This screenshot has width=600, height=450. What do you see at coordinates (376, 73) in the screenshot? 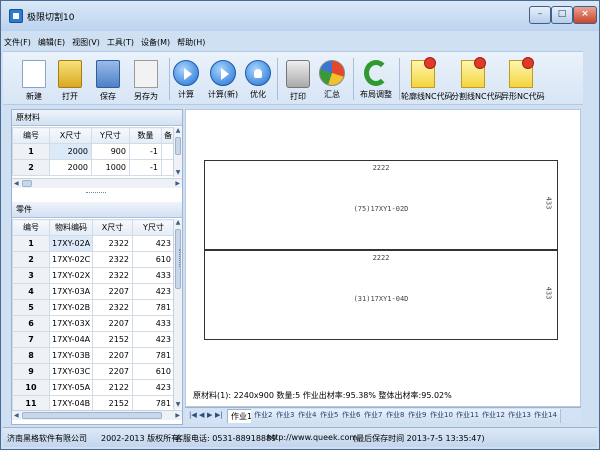
I see `refresh-icon` at bounding box center [376, 73].